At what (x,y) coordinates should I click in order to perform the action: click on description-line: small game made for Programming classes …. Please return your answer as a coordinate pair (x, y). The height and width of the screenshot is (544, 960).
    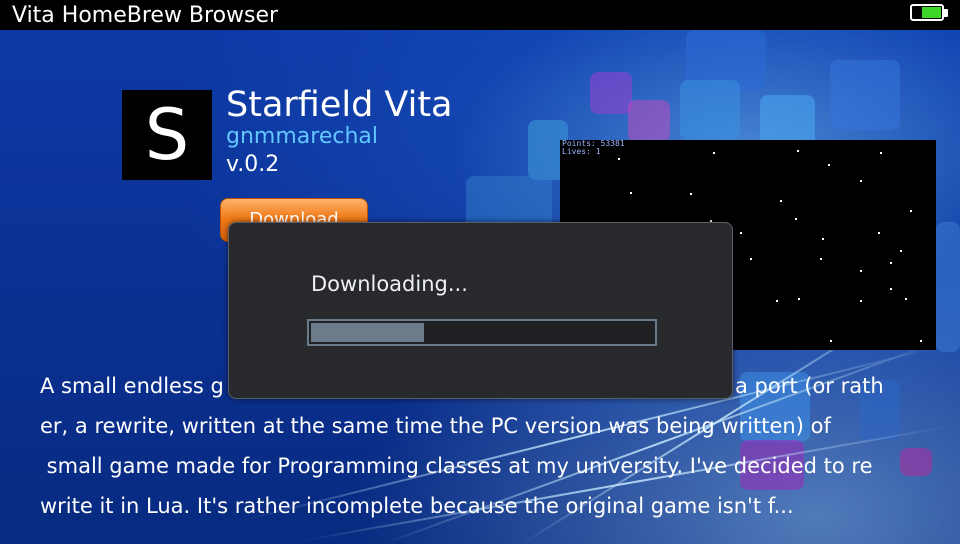
    Looking at the image, I should click on (456, 466).